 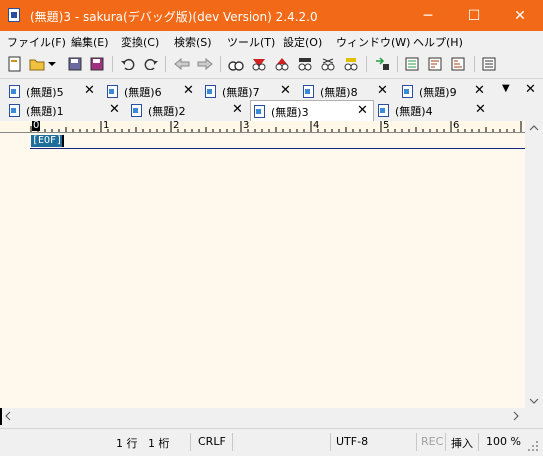 I want to click on tab-untitled-3: (無題)3 ✕, so click(x=312, y=111).